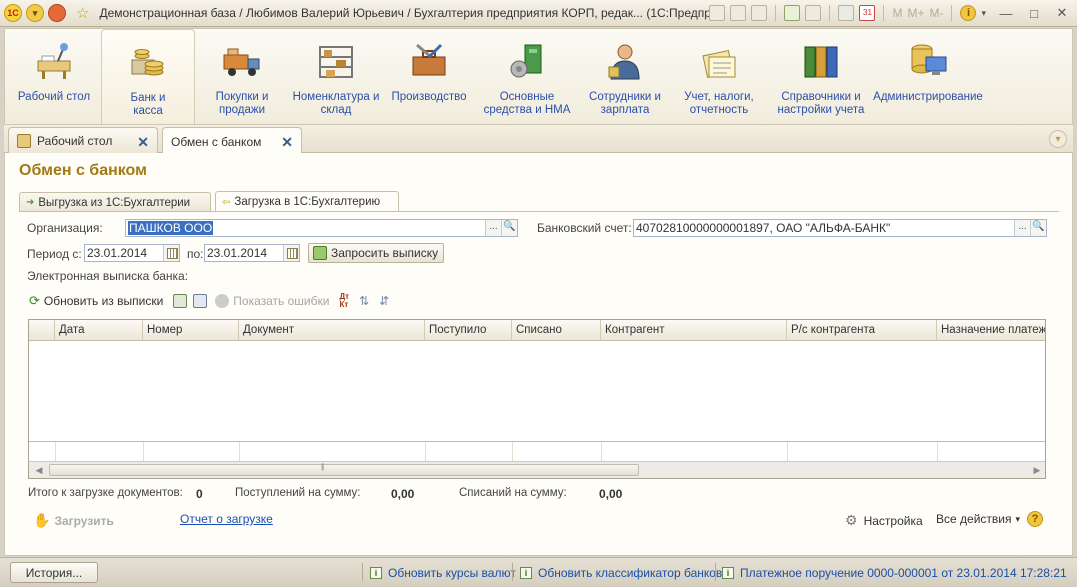 The image size is (1077, 587). I want to click on column-header: Списано, so click(556, 330).